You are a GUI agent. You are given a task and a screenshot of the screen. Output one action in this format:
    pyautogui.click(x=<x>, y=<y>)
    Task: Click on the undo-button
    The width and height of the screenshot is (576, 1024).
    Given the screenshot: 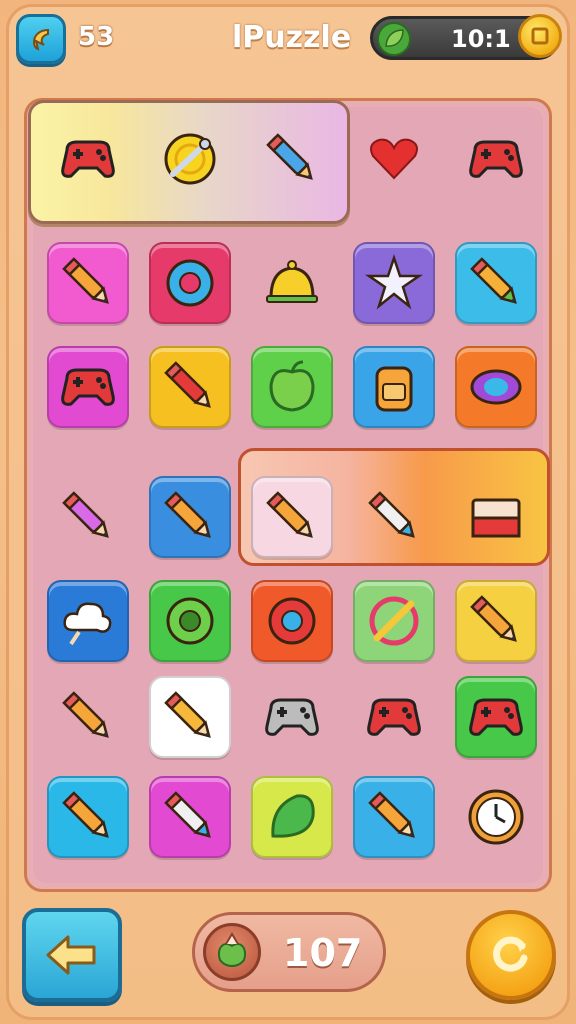 What is the action you would take?
    pyautogui.click(x=72, y=955)
    